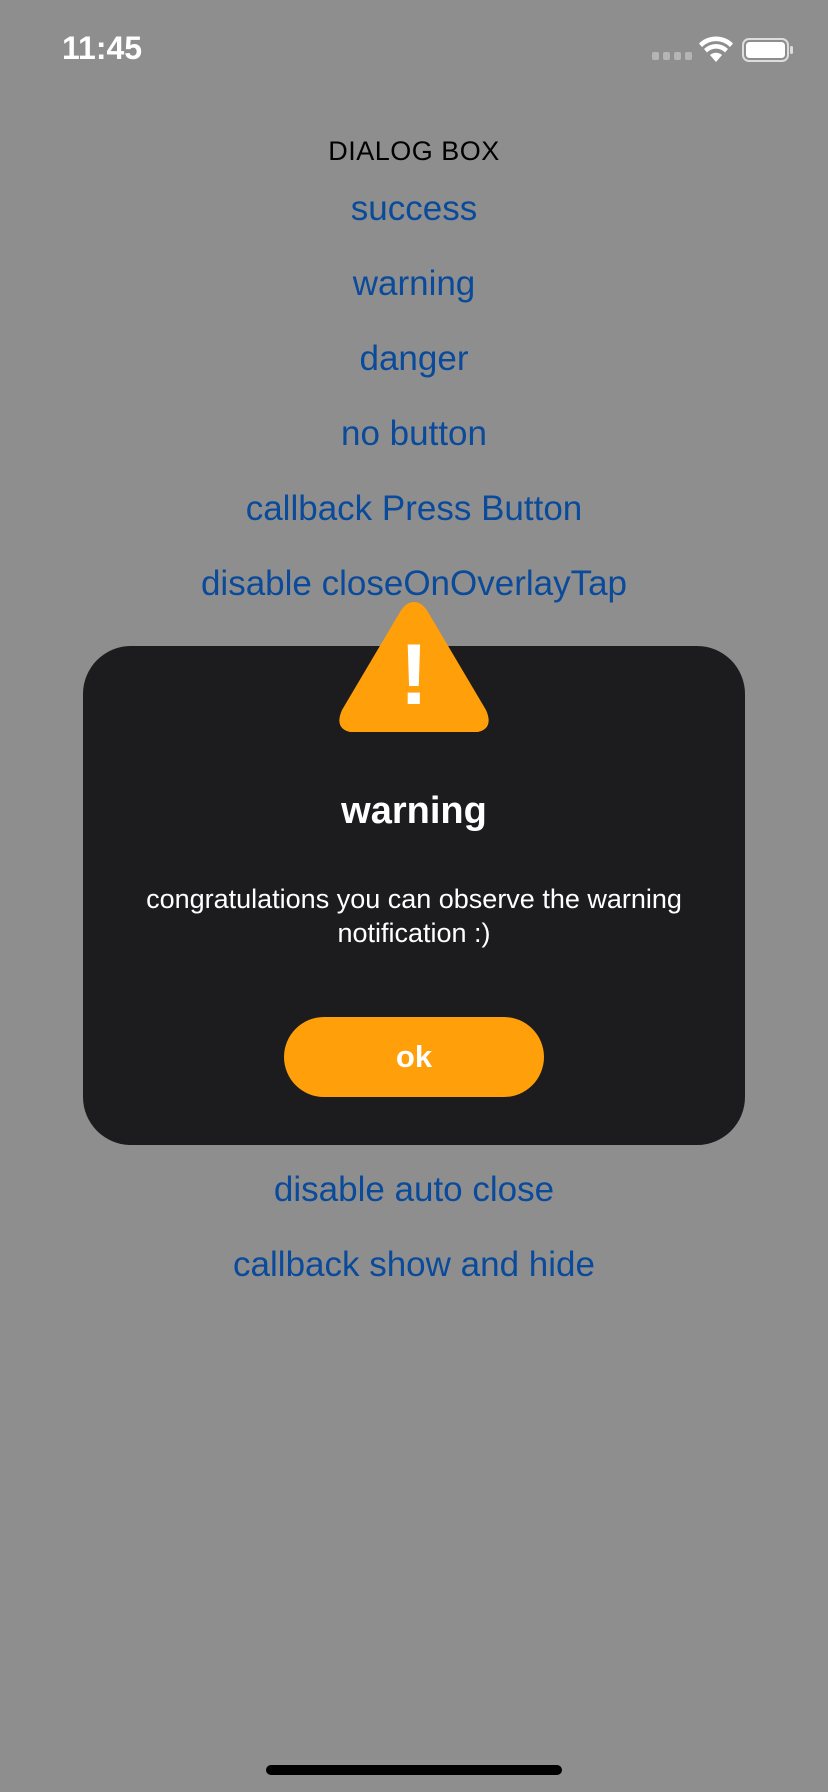  What do you see at coordinates (414, 1265) in the screenshot?
I see `menu-item-callback-show-and-hide: callback show and hide` at bounding box center [414, 1265].